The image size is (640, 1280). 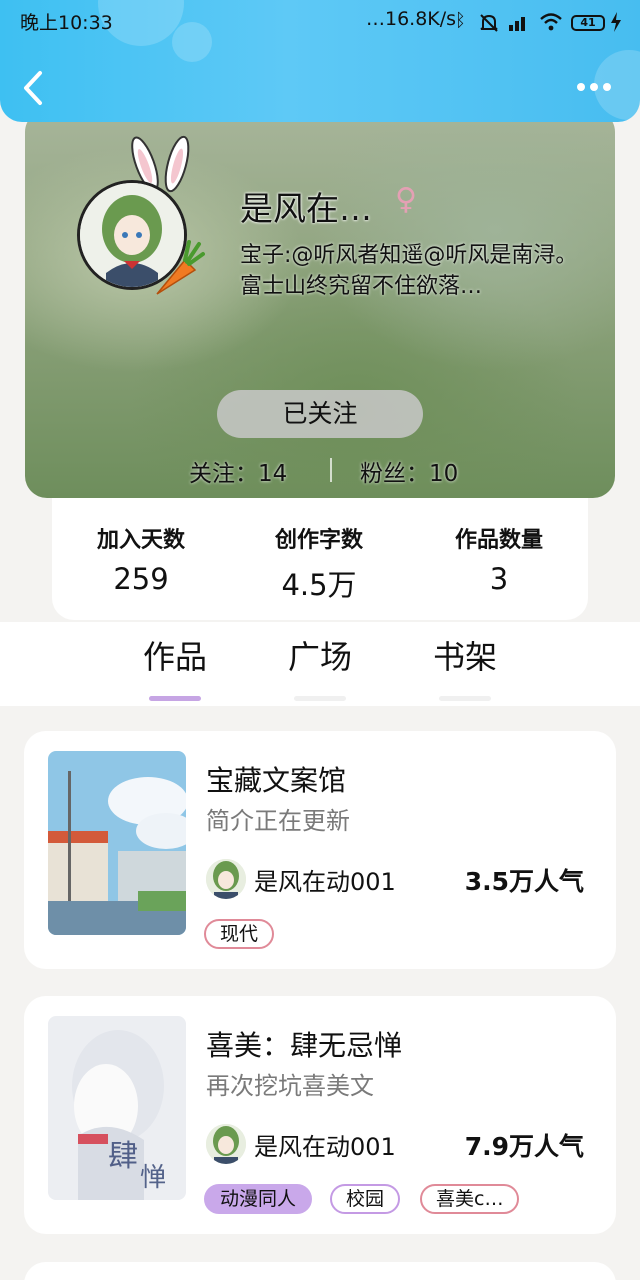 What do you see at coordinates (304, 1044) in the screenshot?
I see `book-title: 喜美：肆无忌惮` at bounding box center [304, 1044].